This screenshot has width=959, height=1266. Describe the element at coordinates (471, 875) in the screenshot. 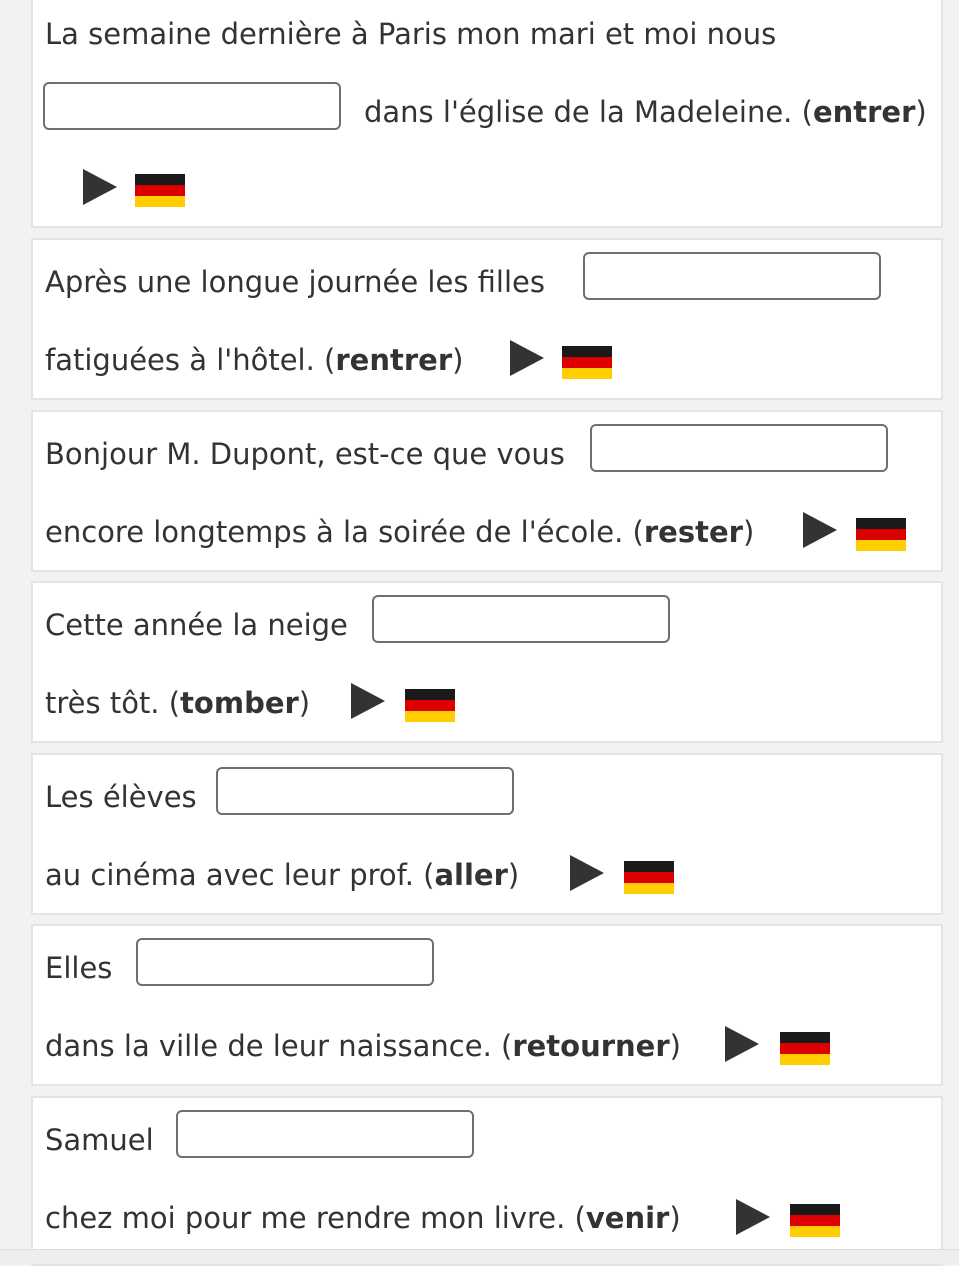

I see `verb-hint: aller` at that location.